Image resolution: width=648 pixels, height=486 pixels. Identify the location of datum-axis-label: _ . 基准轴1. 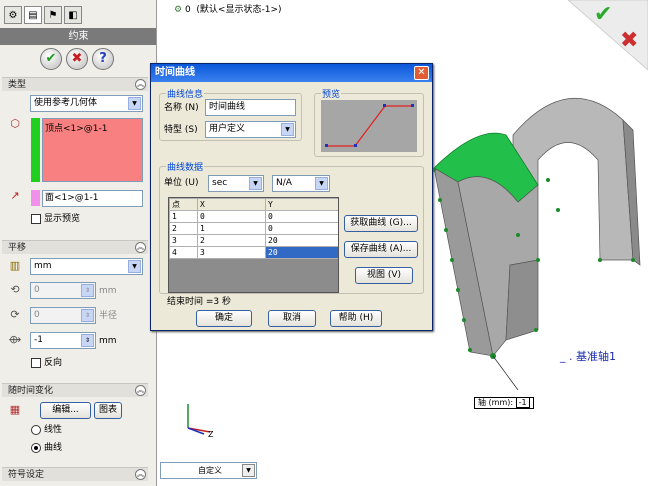
(588, 357).